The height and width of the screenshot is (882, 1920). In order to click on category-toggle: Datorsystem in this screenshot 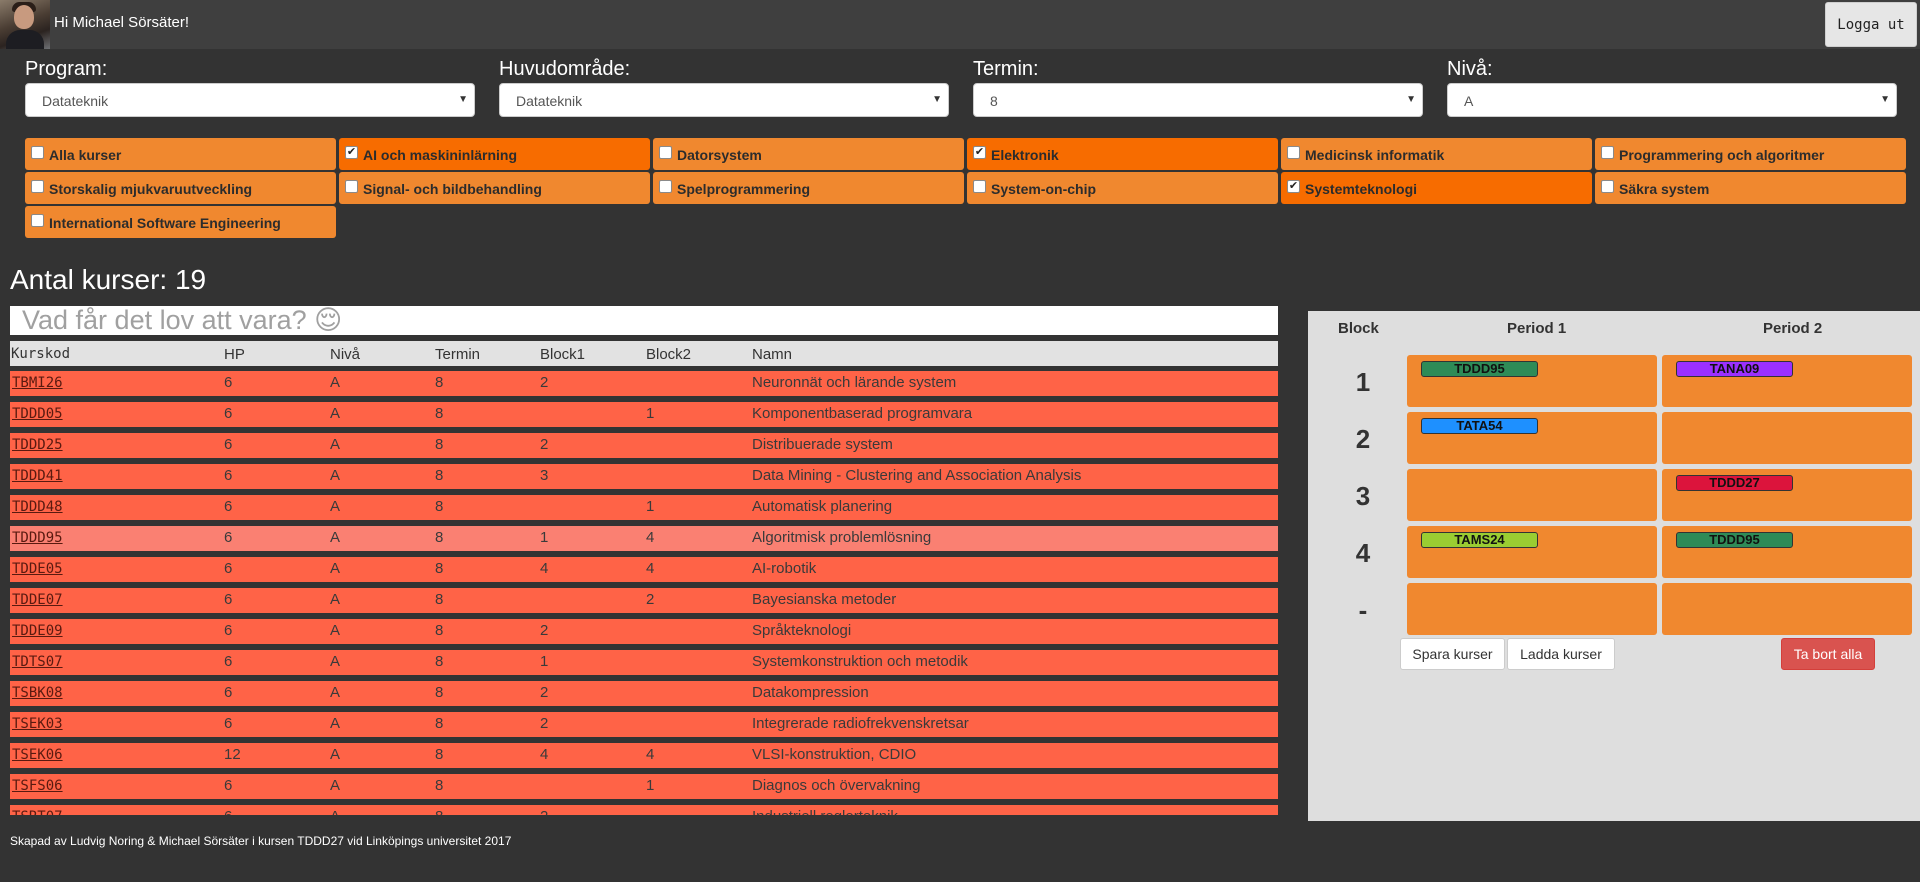, I will do `click(808, 154)`.